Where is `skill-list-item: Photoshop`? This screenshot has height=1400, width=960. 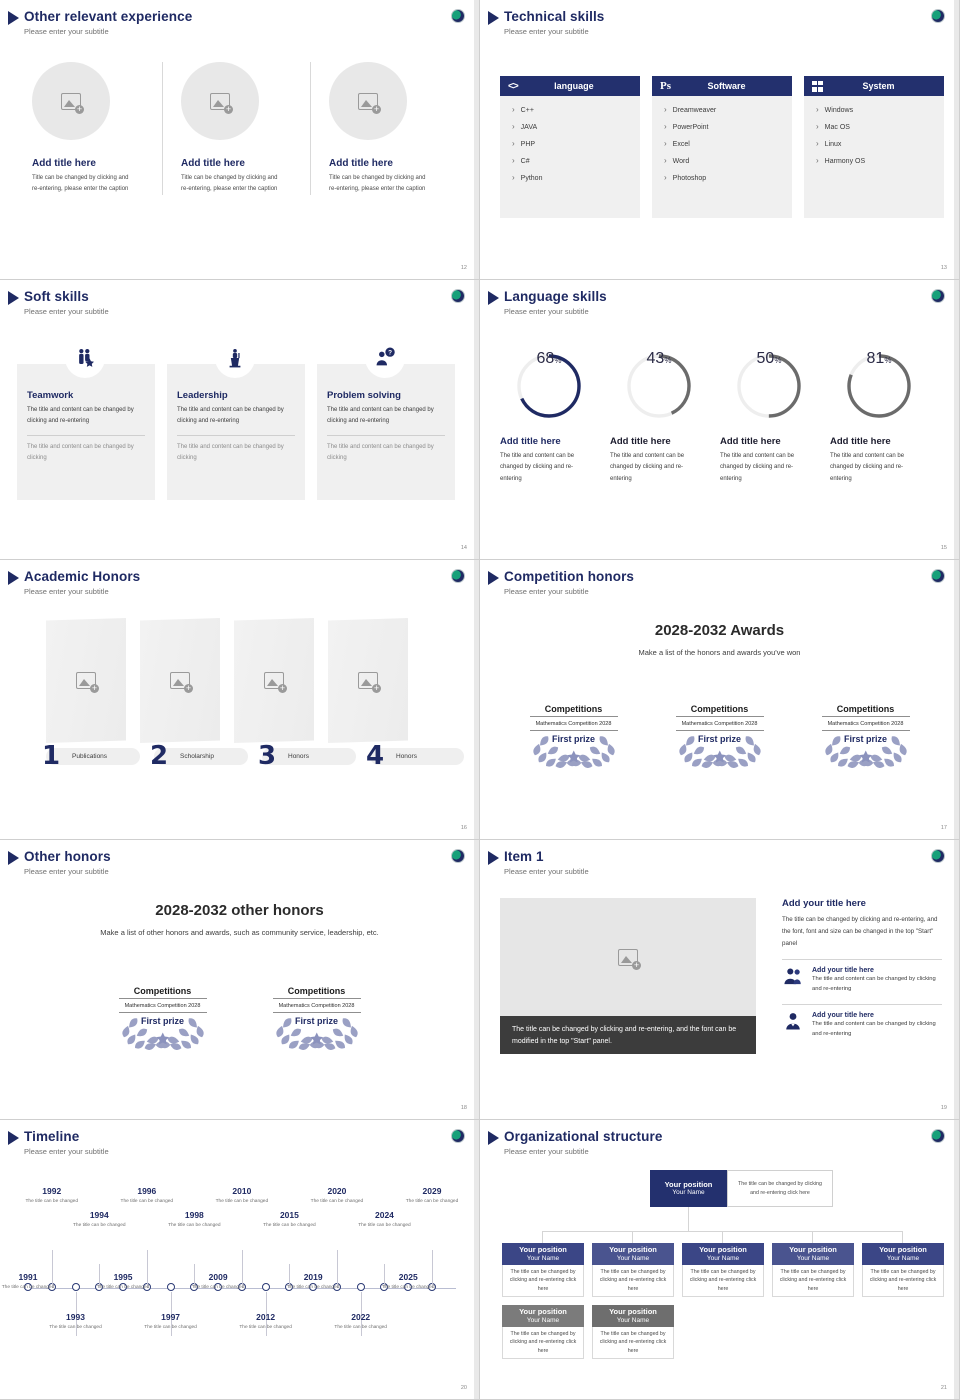
skill-list-item: Photoshop is located at coordinates (728, 178).